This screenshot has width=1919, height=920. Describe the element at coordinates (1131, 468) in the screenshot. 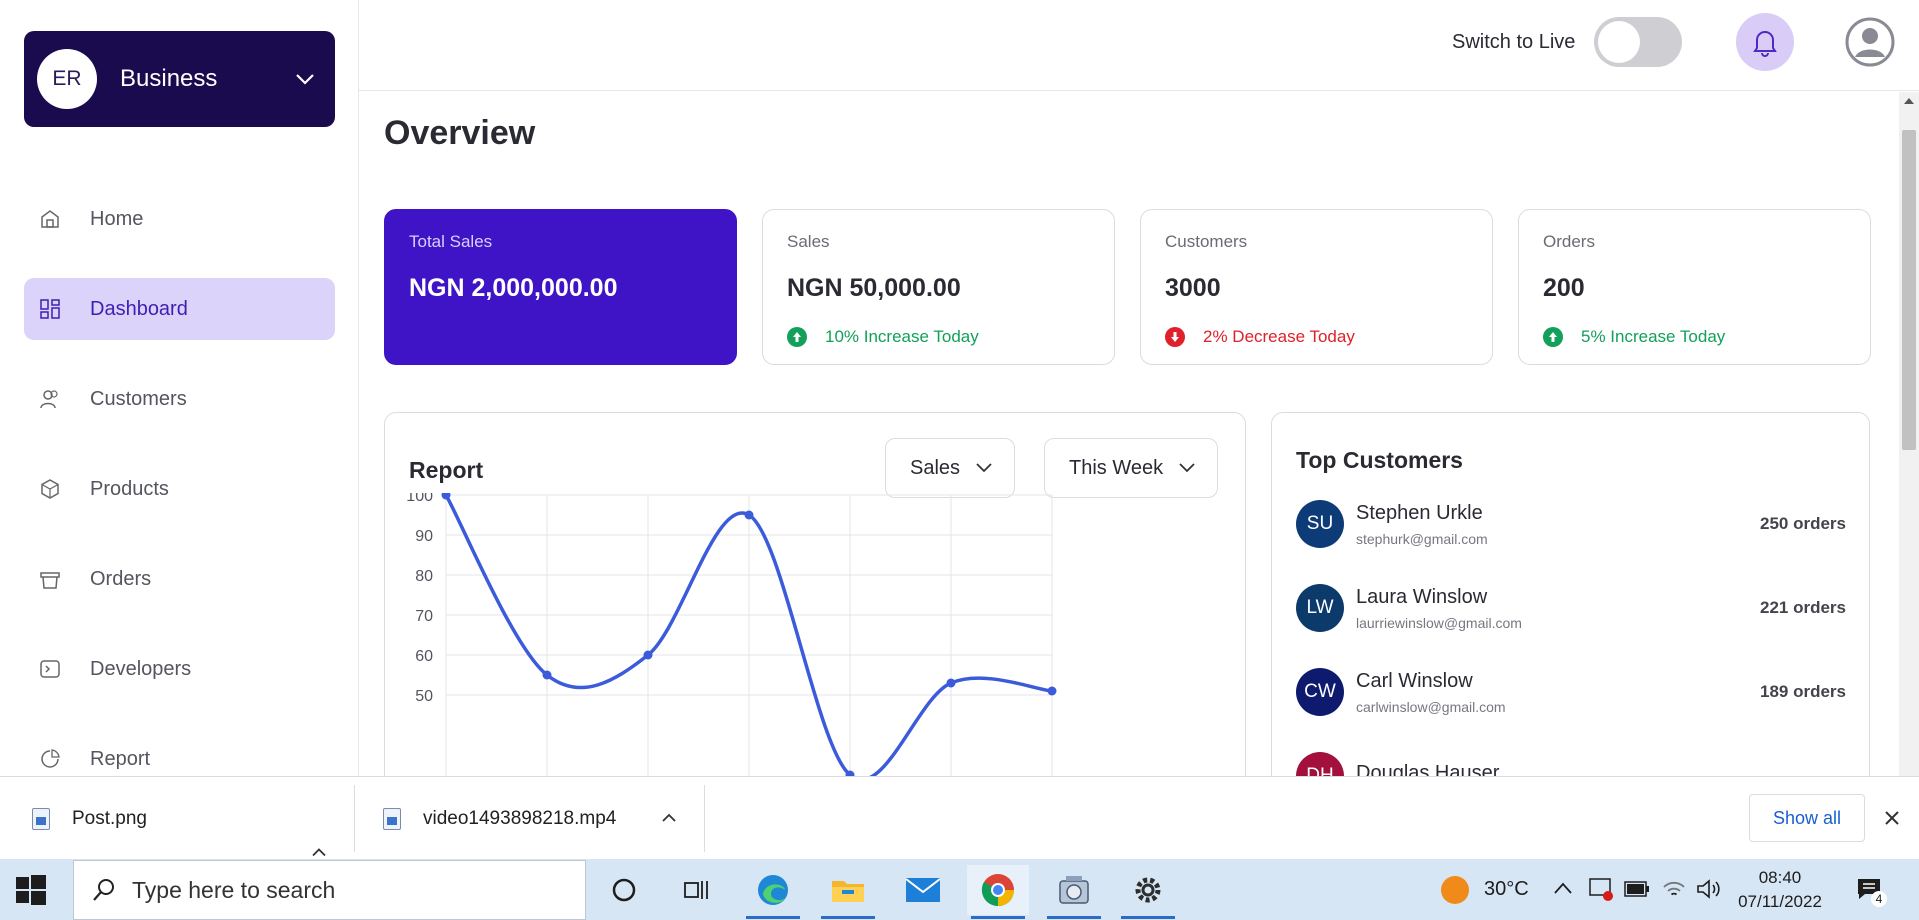

I see `period-dropdown: This Week` at that location.